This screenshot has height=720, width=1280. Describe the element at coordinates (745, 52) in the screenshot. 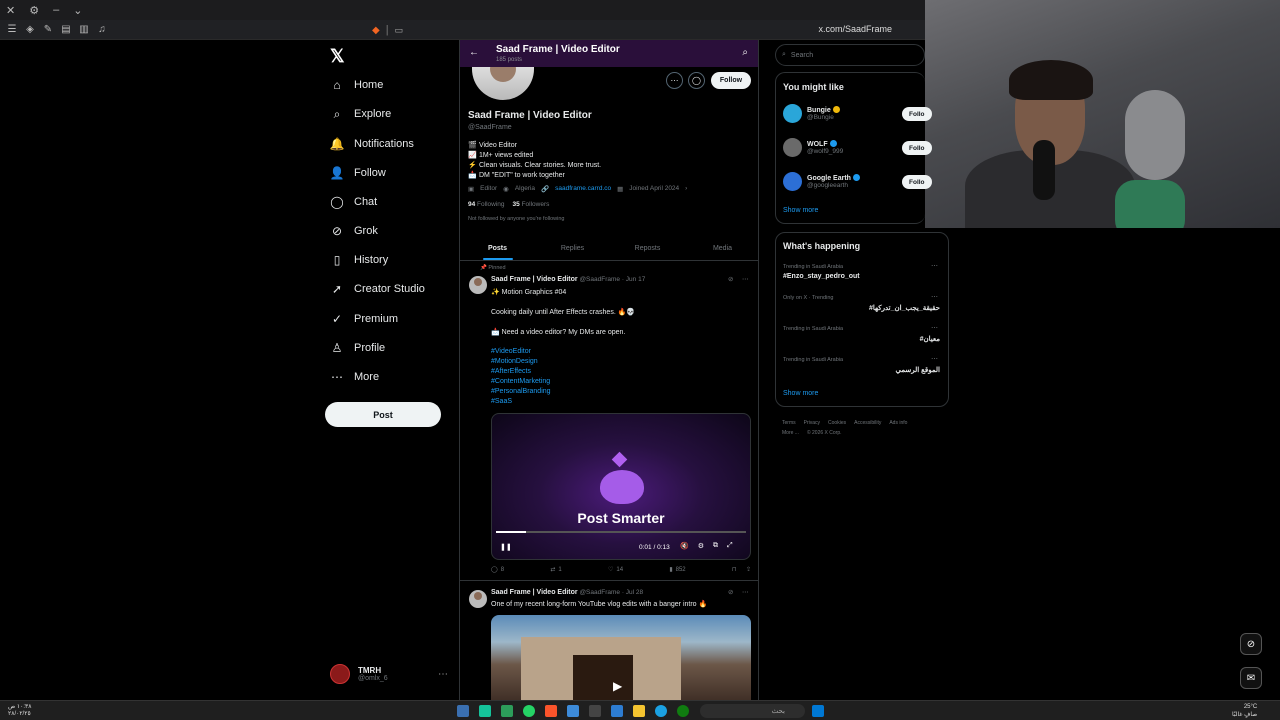

I see `search-icon: ⌕` at that location.